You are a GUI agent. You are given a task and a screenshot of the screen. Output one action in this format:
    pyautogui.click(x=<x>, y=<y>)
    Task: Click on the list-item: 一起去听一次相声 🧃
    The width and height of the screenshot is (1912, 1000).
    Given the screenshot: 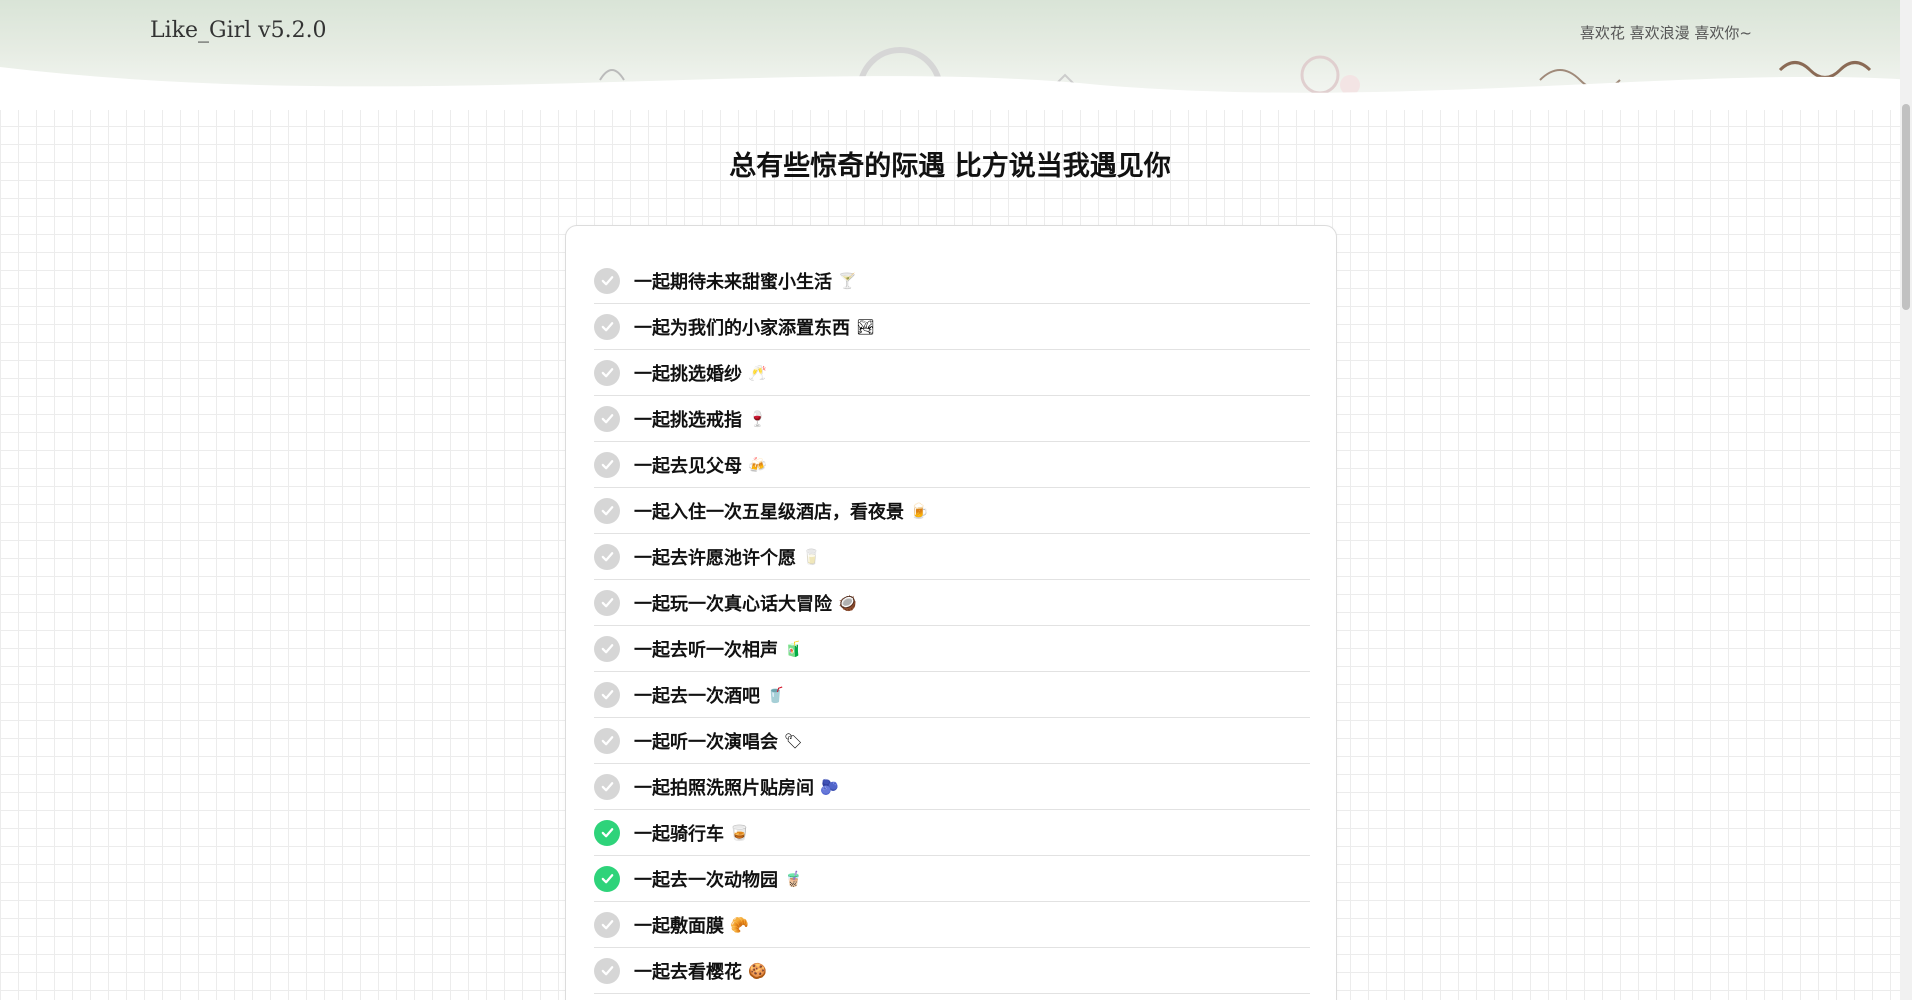 What is the action you would take?
    pyautogui.click(x=952, y=649)
    